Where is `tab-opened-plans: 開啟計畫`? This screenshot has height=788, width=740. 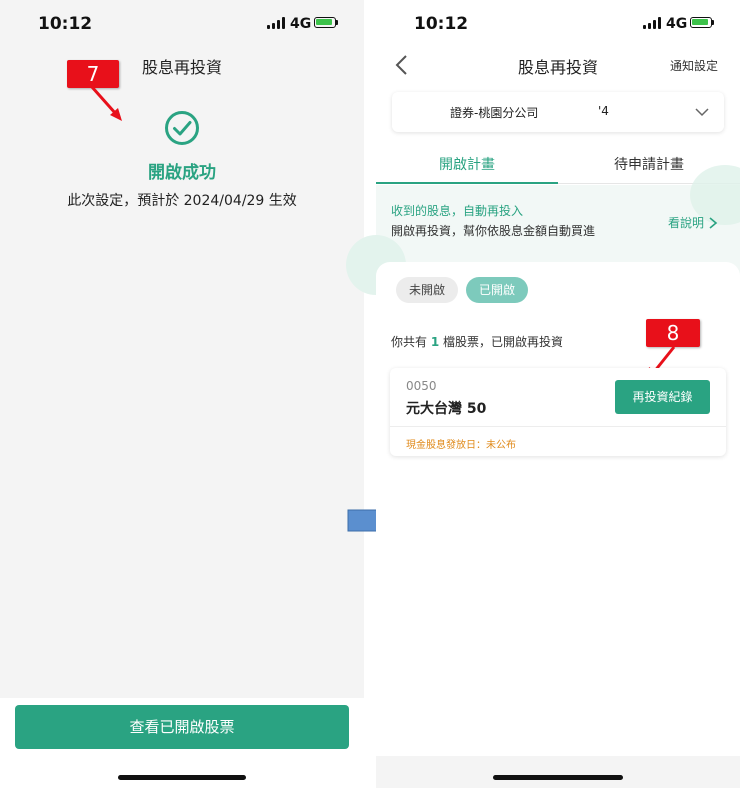
tab-opened-plans: 開啟計畫 is located at coordinates (467, 164).